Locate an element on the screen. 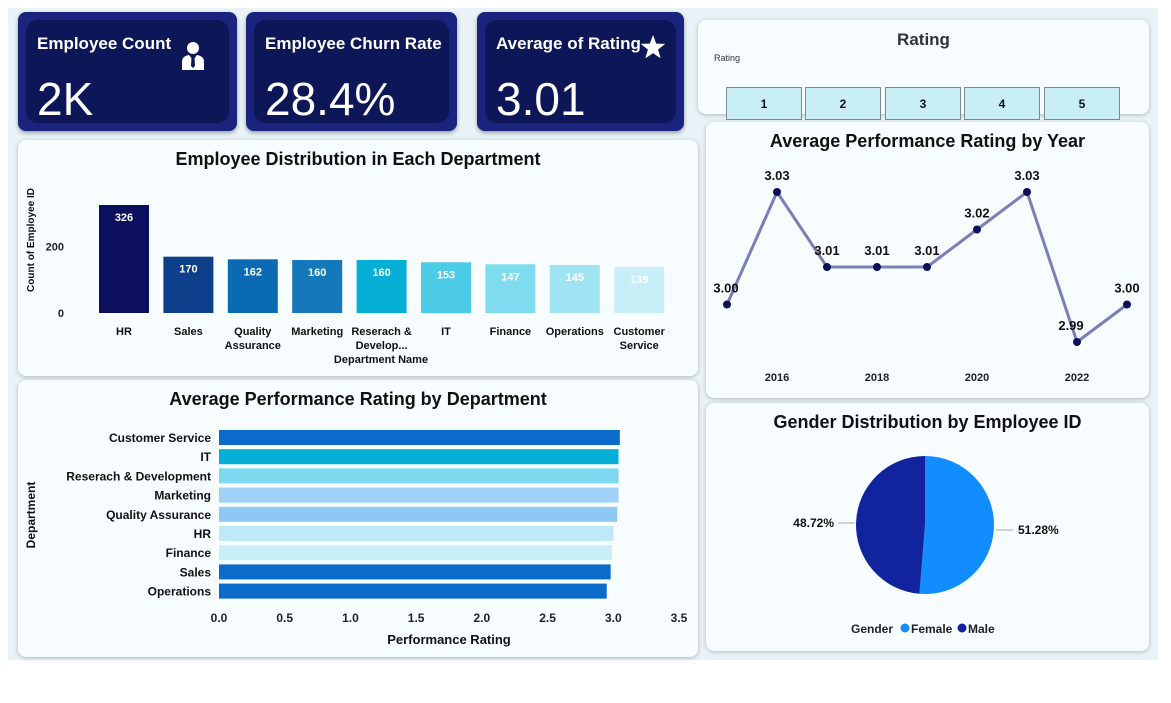 The height and width of the screenshot is (703, 1171). star-icon is located at coordinates (653, 47).